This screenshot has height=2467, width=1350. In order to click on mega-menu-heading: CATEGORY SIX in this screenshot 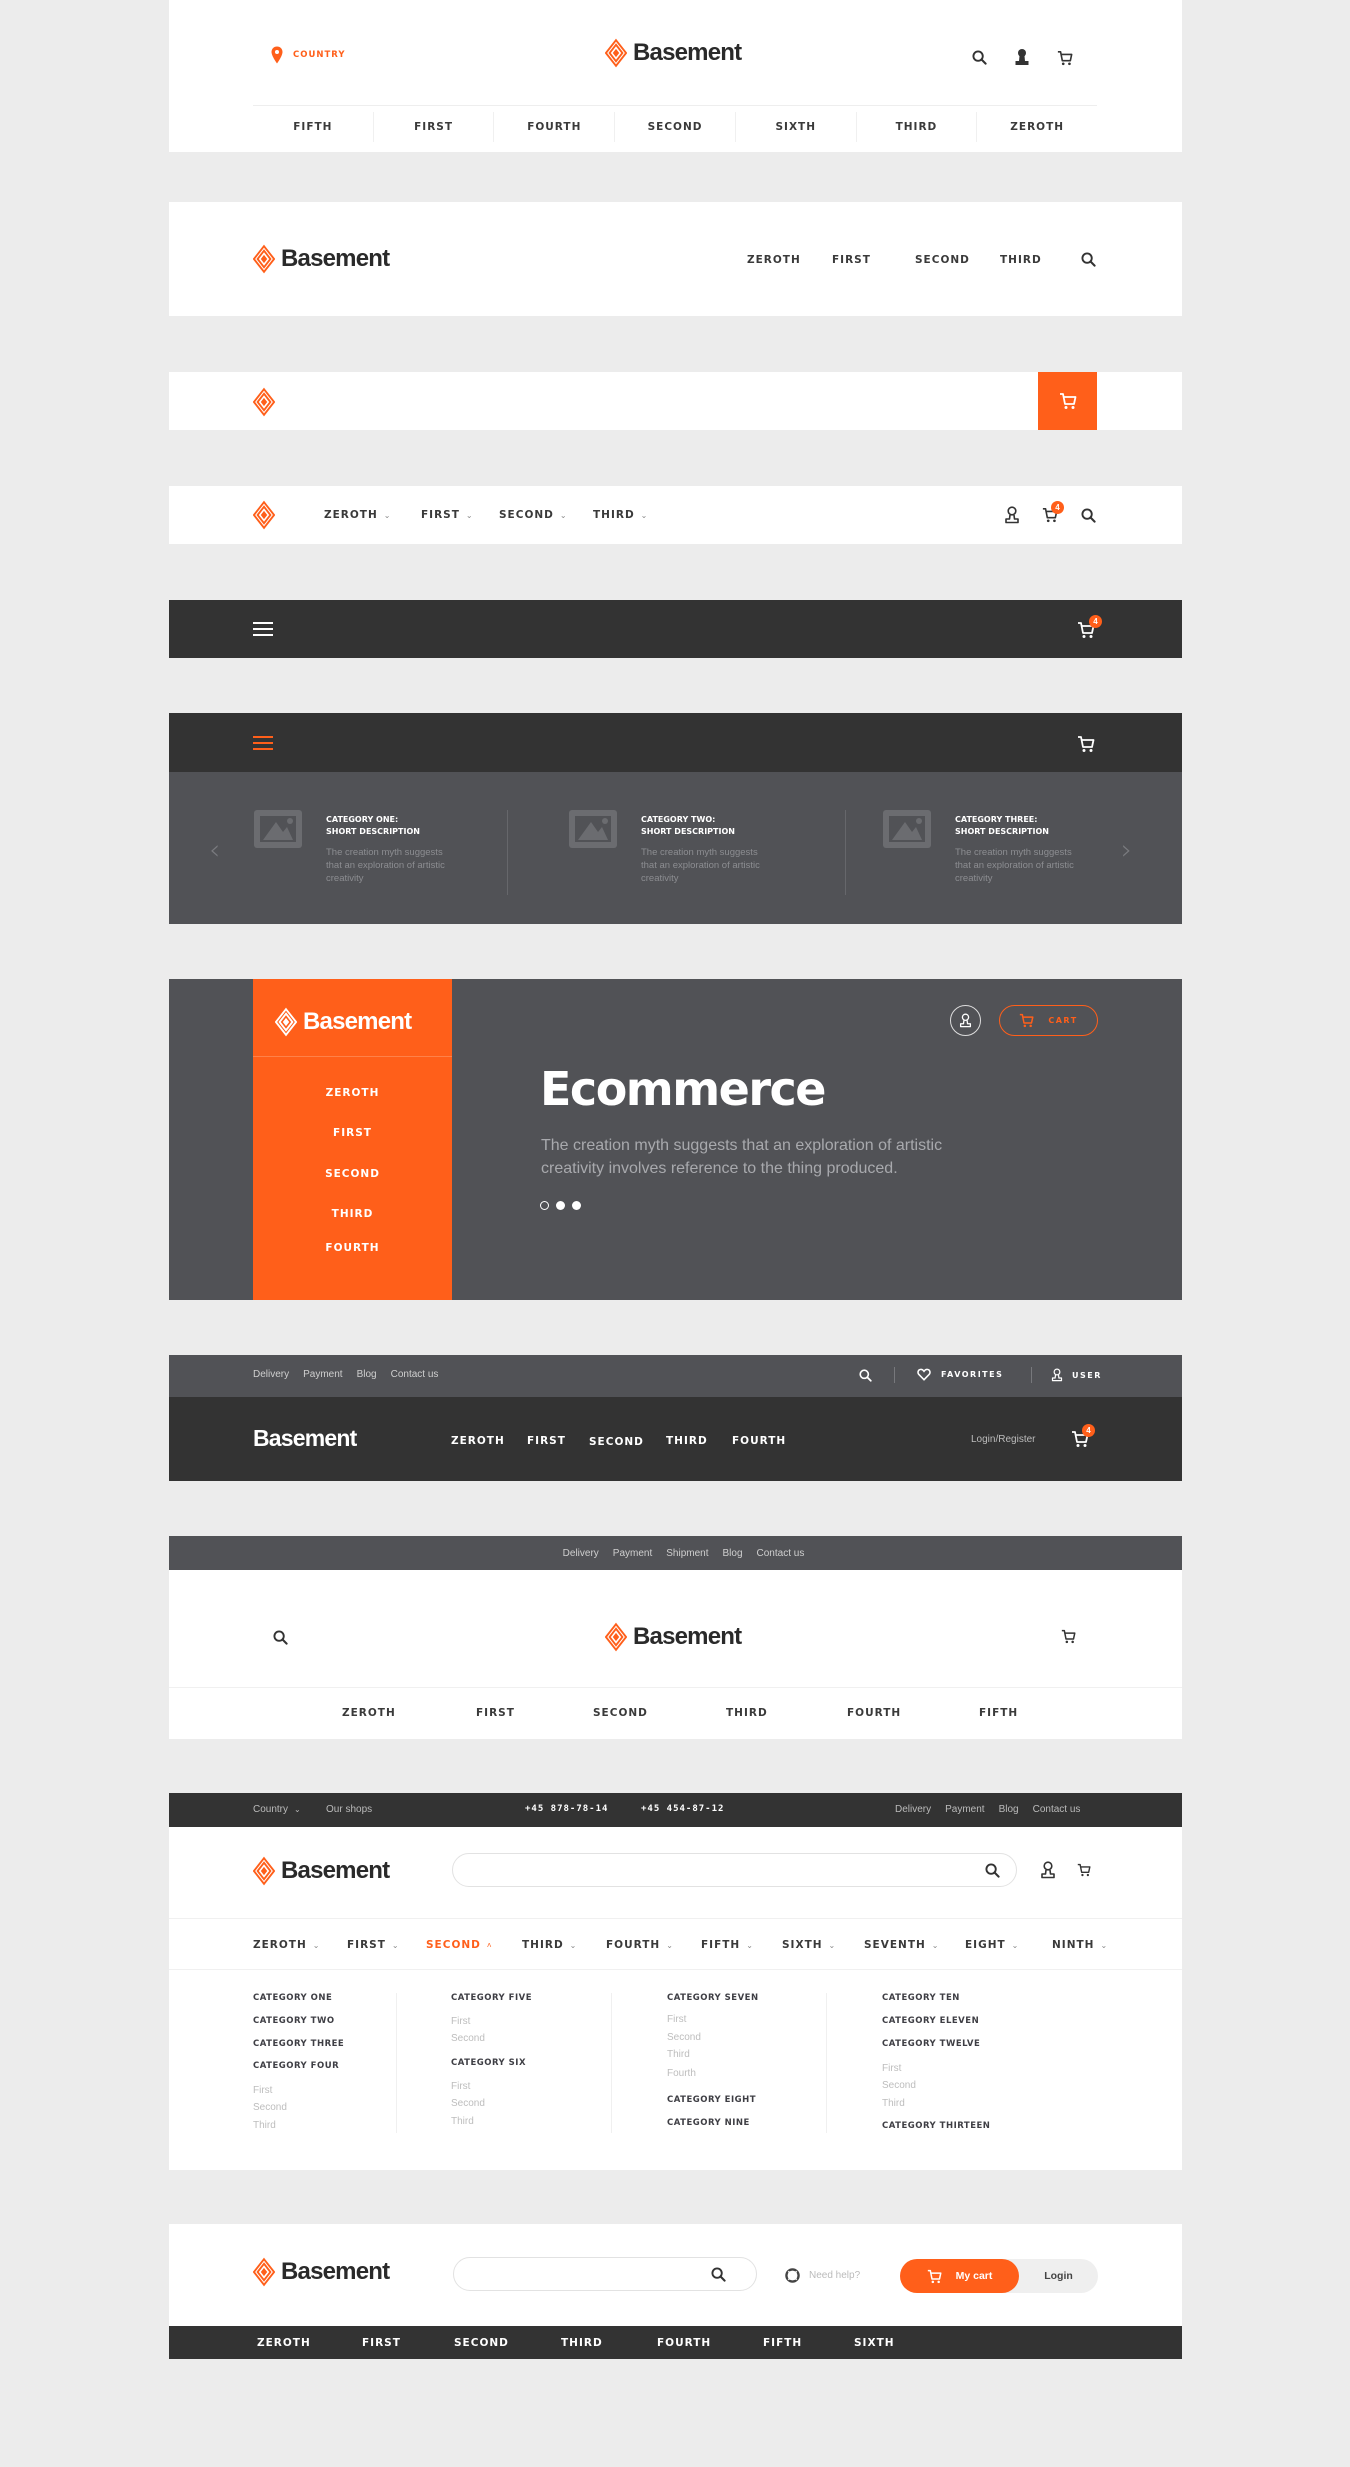, I will do `click(488, 2063)`.